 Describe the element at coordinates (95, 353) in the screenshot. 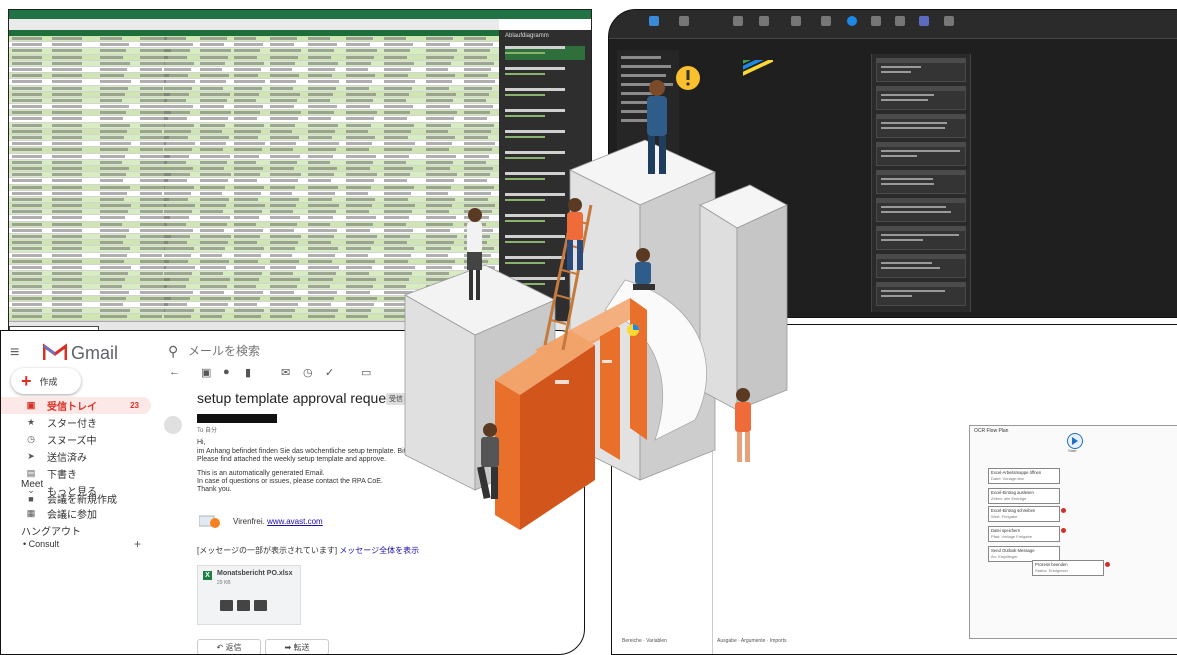

I see `app-name: Gmail` at that location.